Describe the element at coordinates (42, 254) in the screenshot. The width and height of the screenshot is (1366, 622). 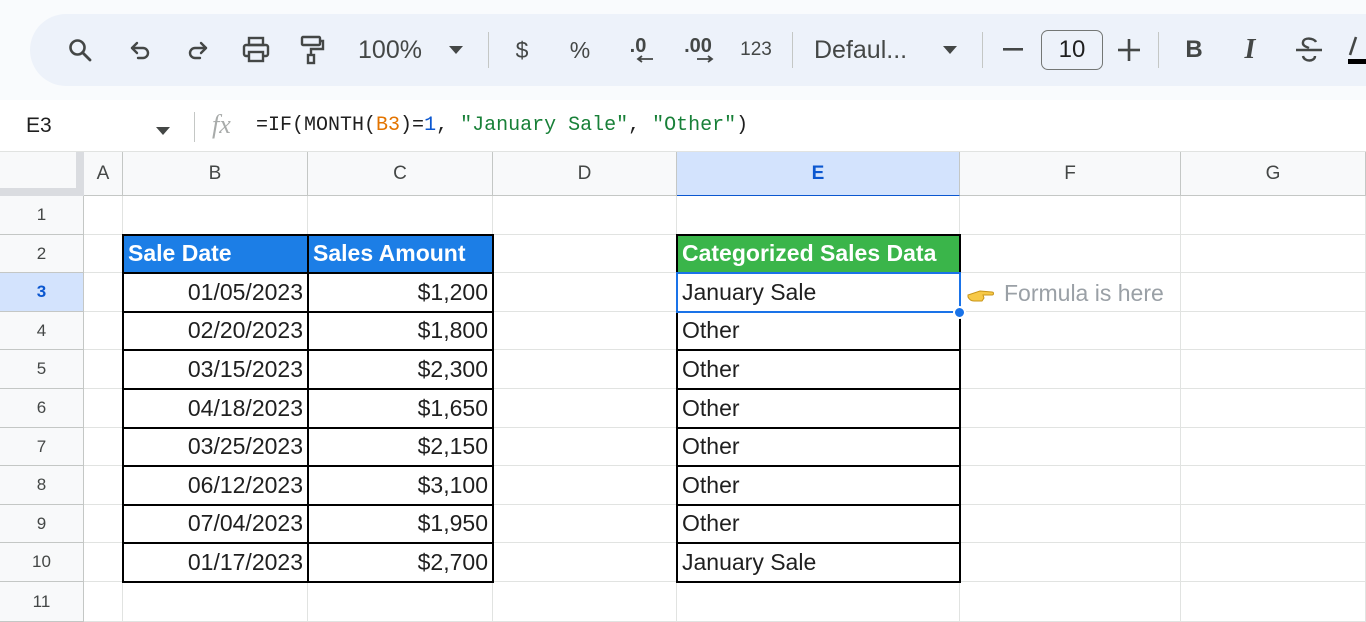
I see `row-header-2: 2` at that location.